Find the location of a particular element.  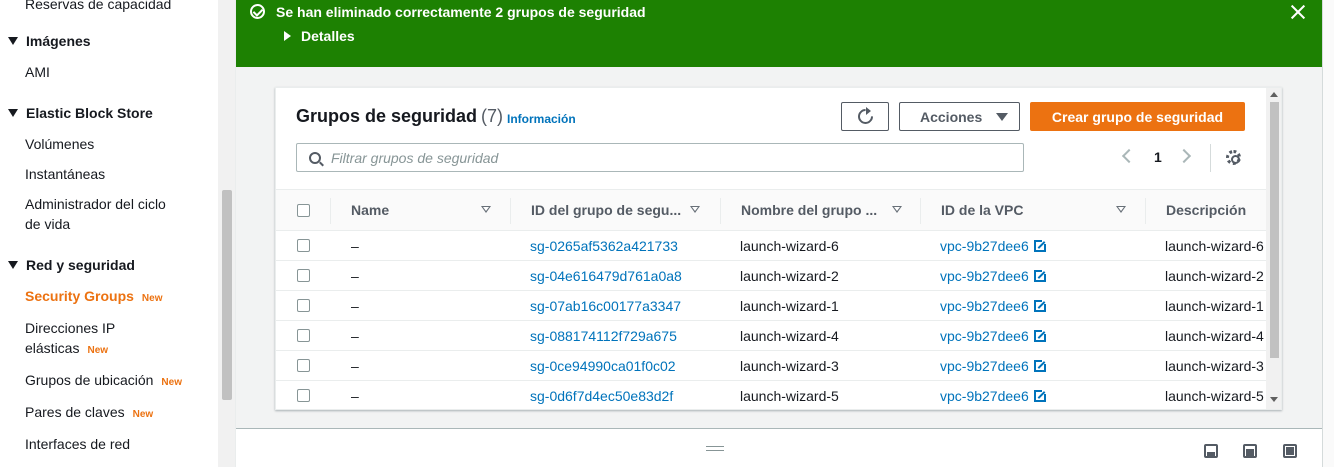

cell-group-id-link: sg-04e616479d761a0a8 is located at coordinates (606, 276).